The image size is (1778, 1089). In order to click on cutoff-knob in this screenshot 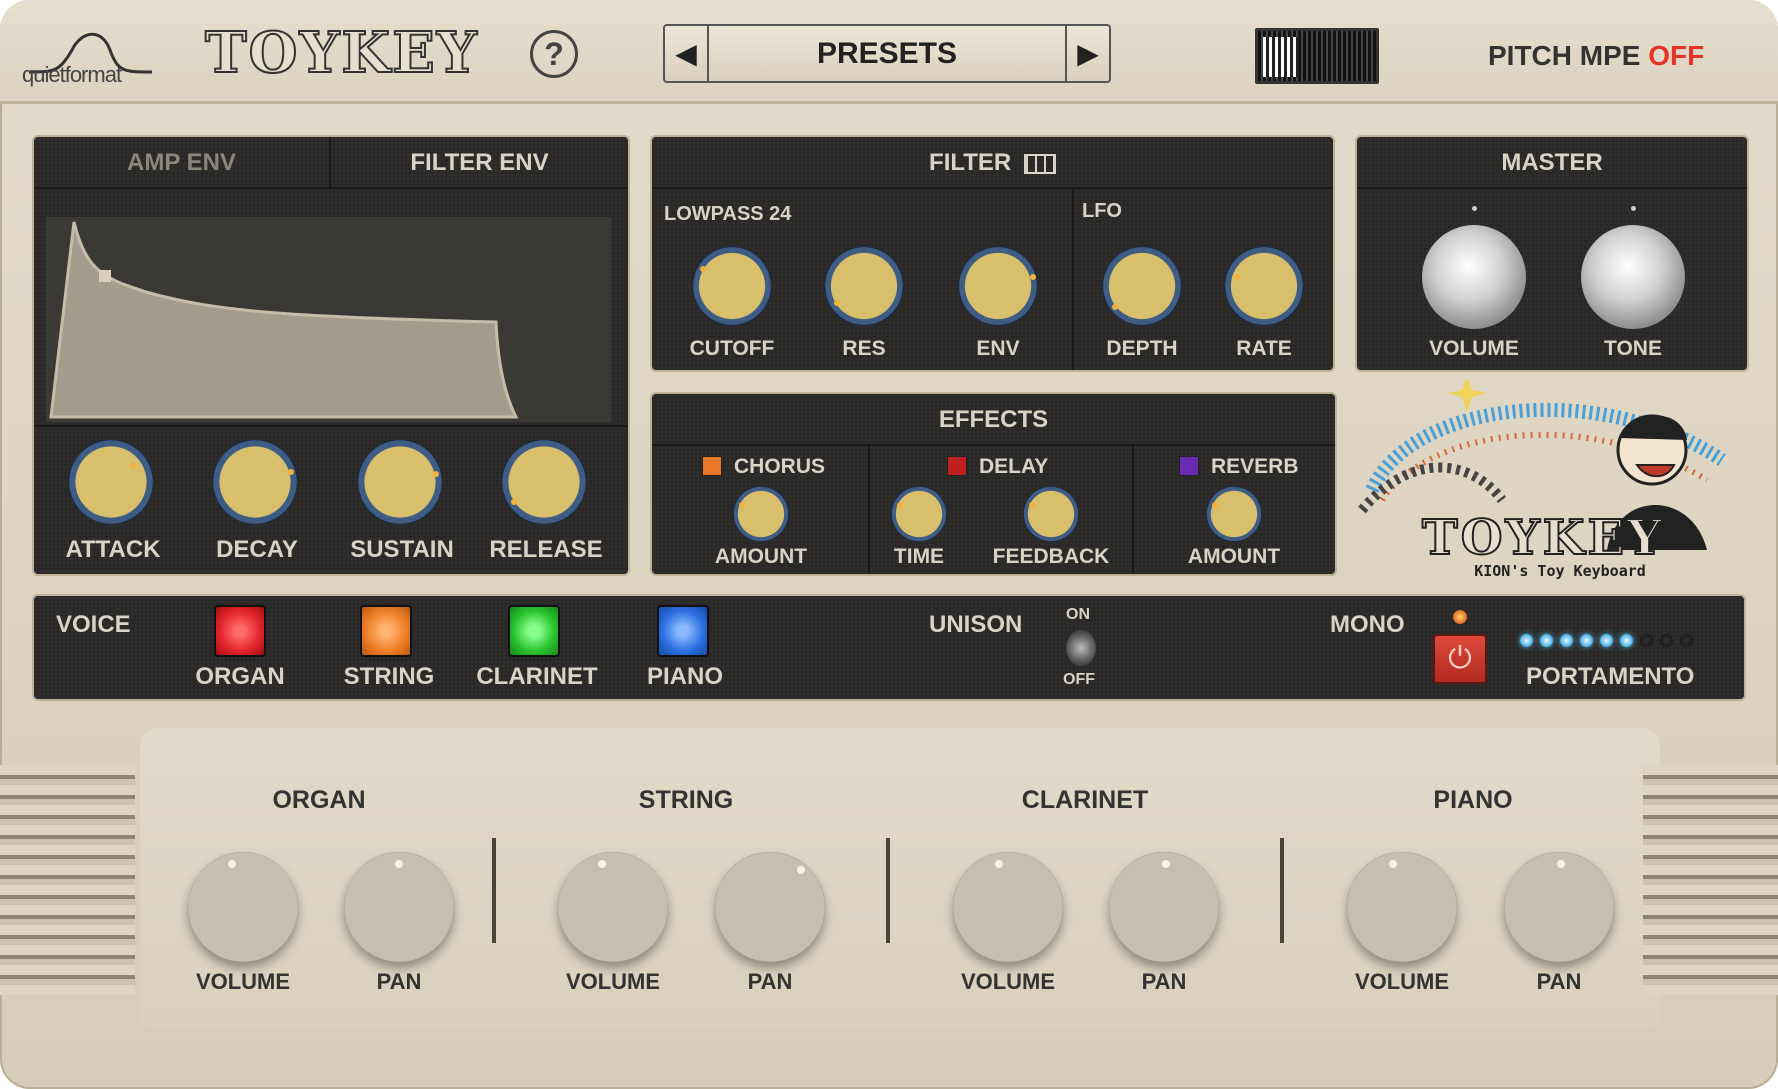, I will do `click(732, 286)`.